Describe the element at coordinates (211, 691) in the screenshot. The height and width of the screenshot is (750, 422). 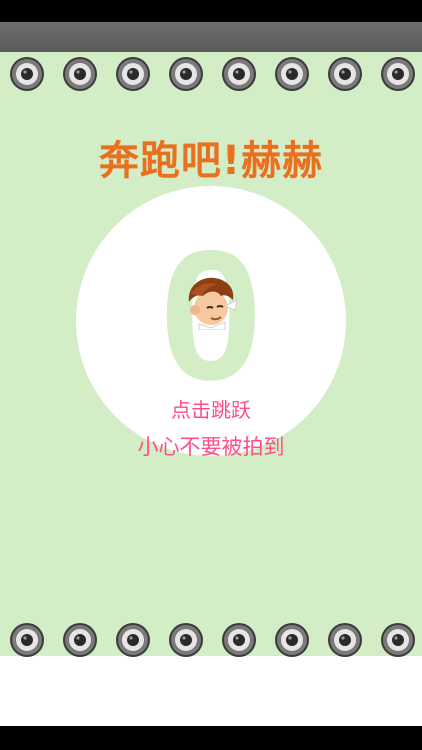
I see `bottom-ground` at that location.